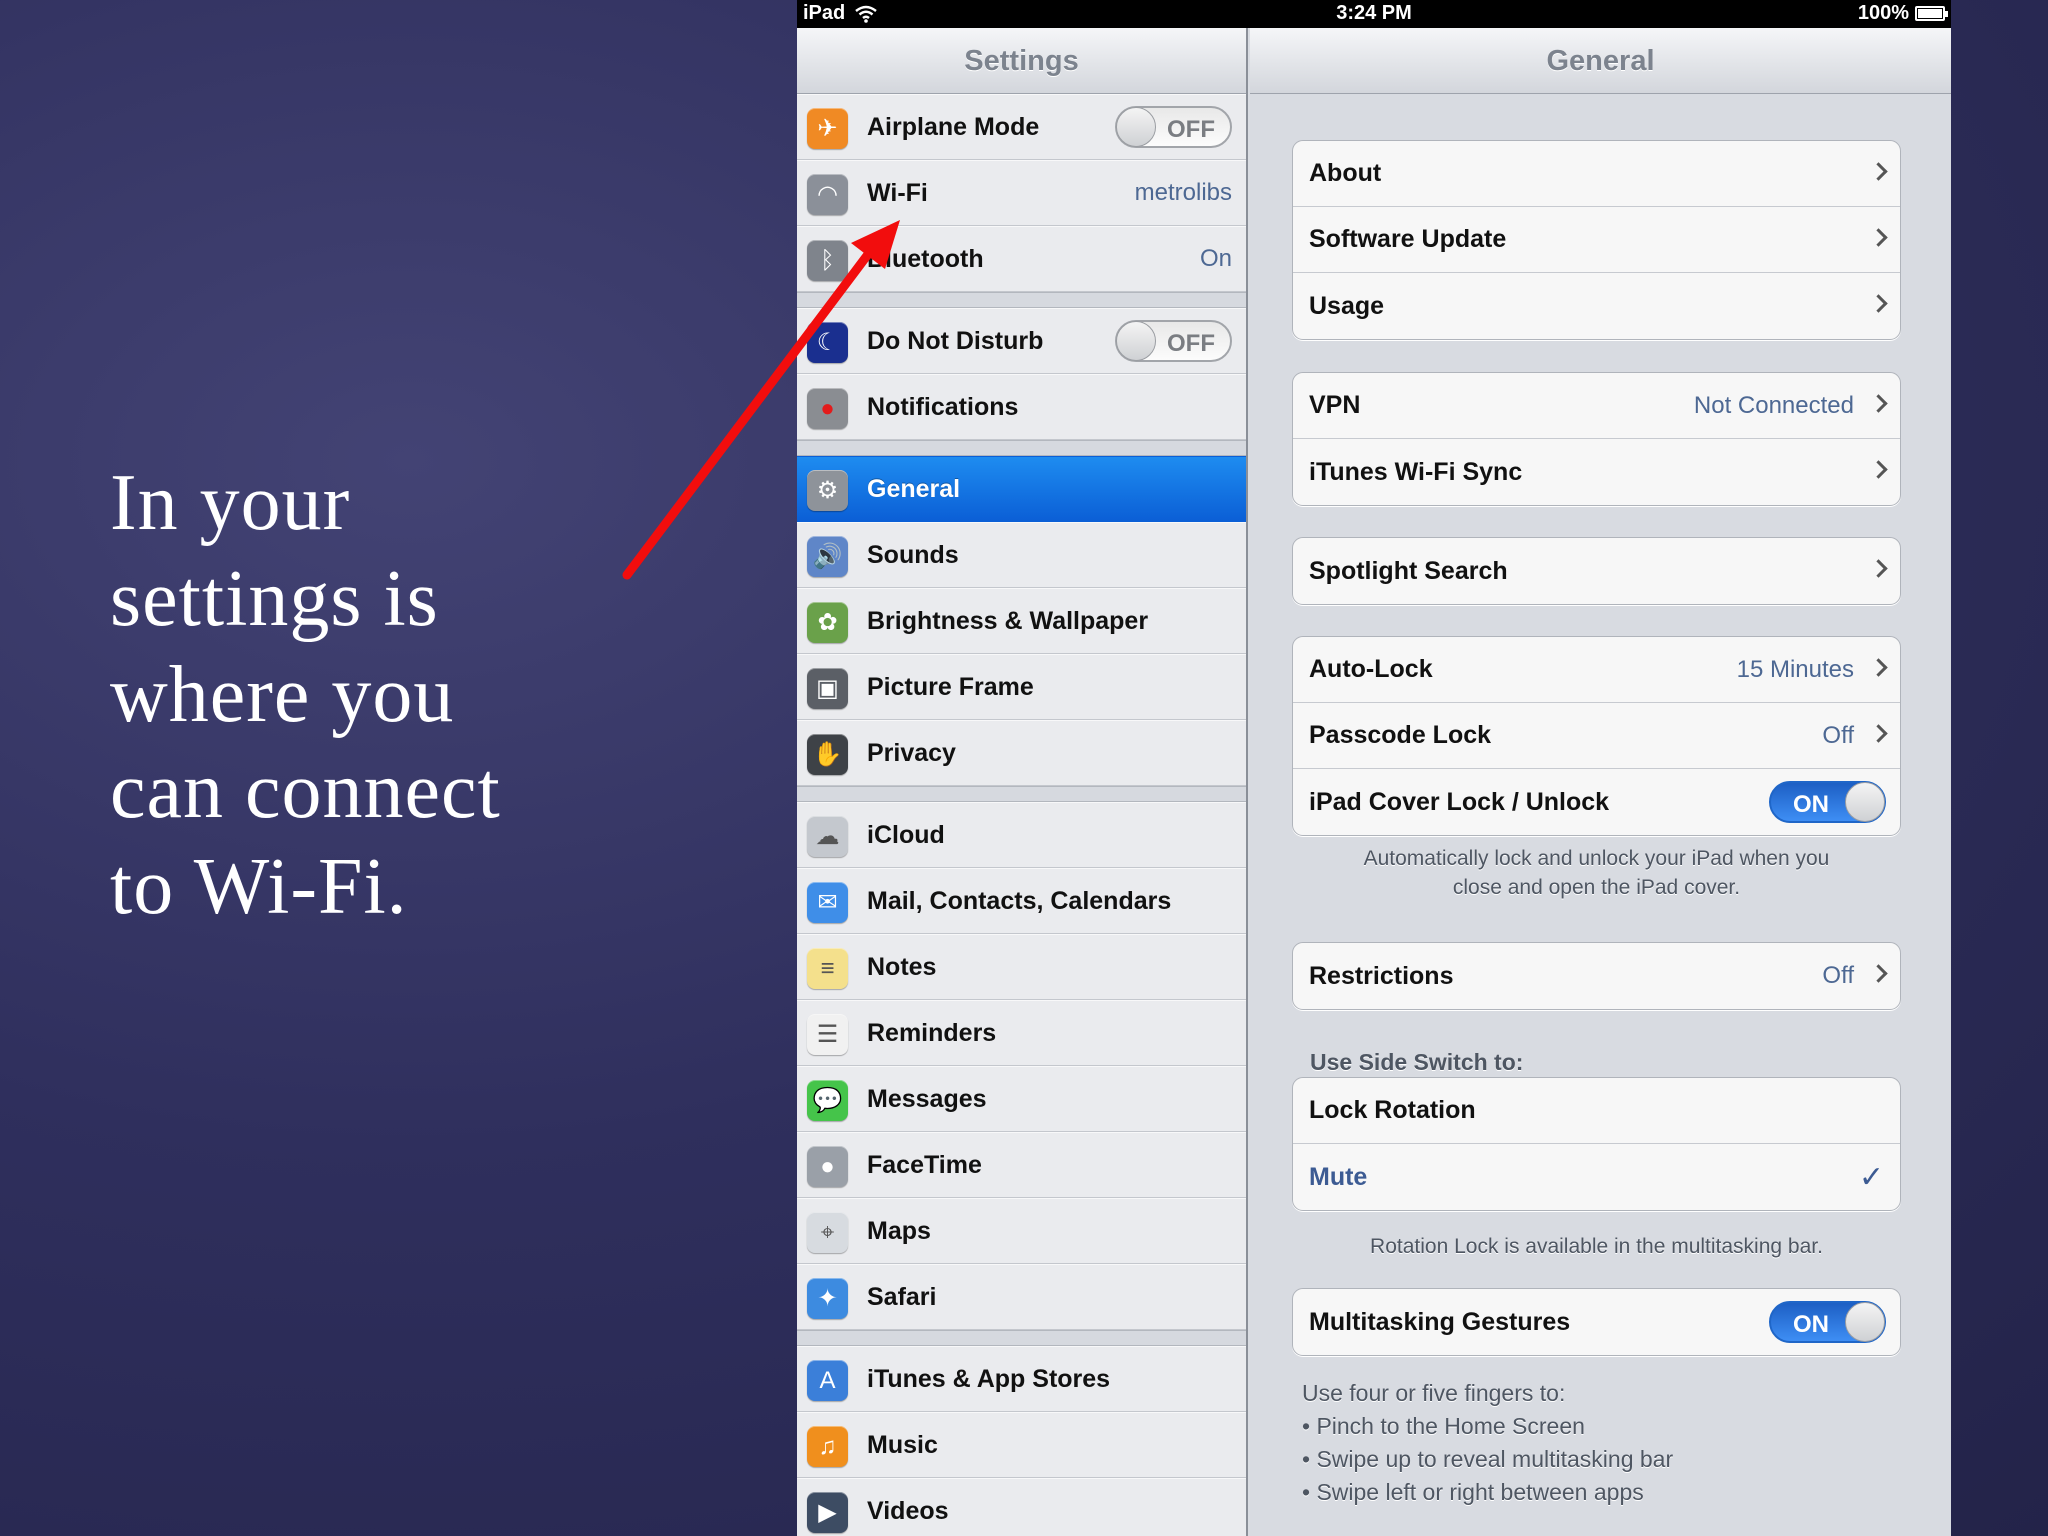  What do you see at coordinates (1488, 1459) in the screenshot?
I see `gesture-item: • Swipe up to reveal multitasking bar` at bounding box center [1488, 1459].